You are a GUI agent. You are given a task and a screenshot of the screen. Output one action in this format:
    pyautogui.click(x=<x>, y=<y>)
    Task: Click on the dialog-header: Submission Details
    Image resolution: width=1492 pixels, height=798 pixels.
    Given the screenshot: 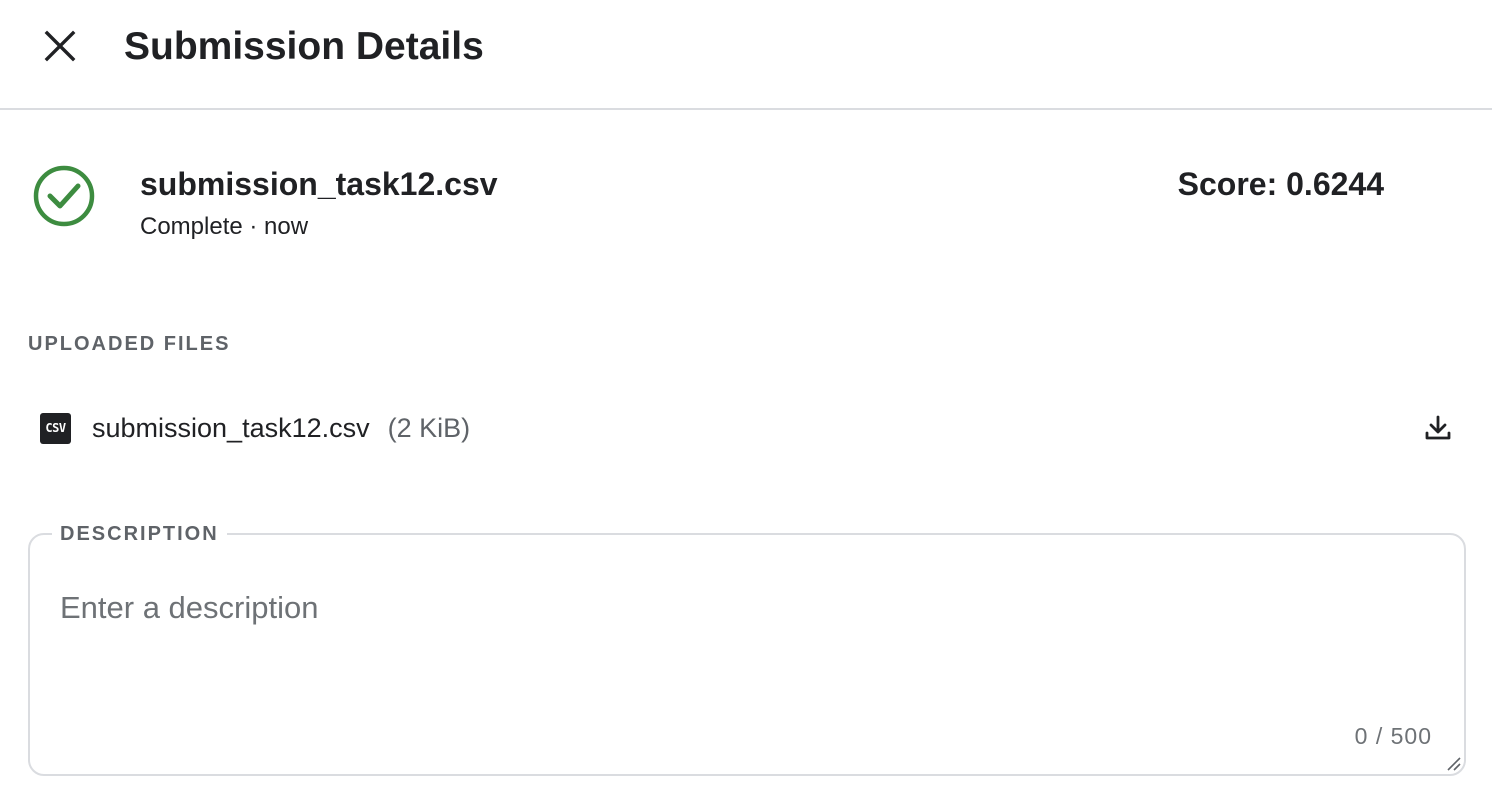 What is the action you would take?
    pyautogui.click(x=746, y=55)
    